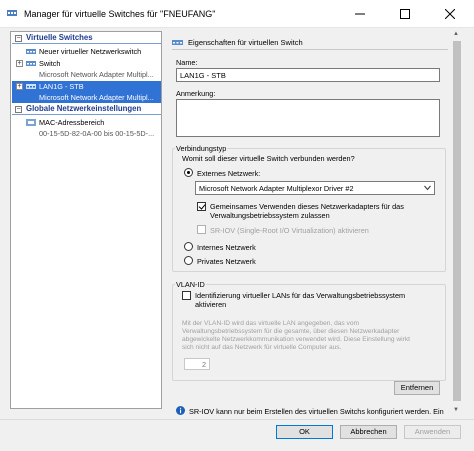 The width and height of the screenshot is (474, 451). Describe the element at coordinates (432, 432) in the screenshot. I see `apply-button: Anwenden` at that location.